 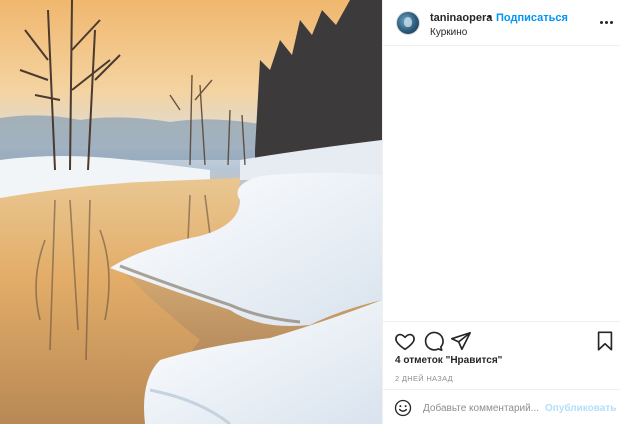 I want to click on follow-button: Подписаться, so click(x=532, y=18).